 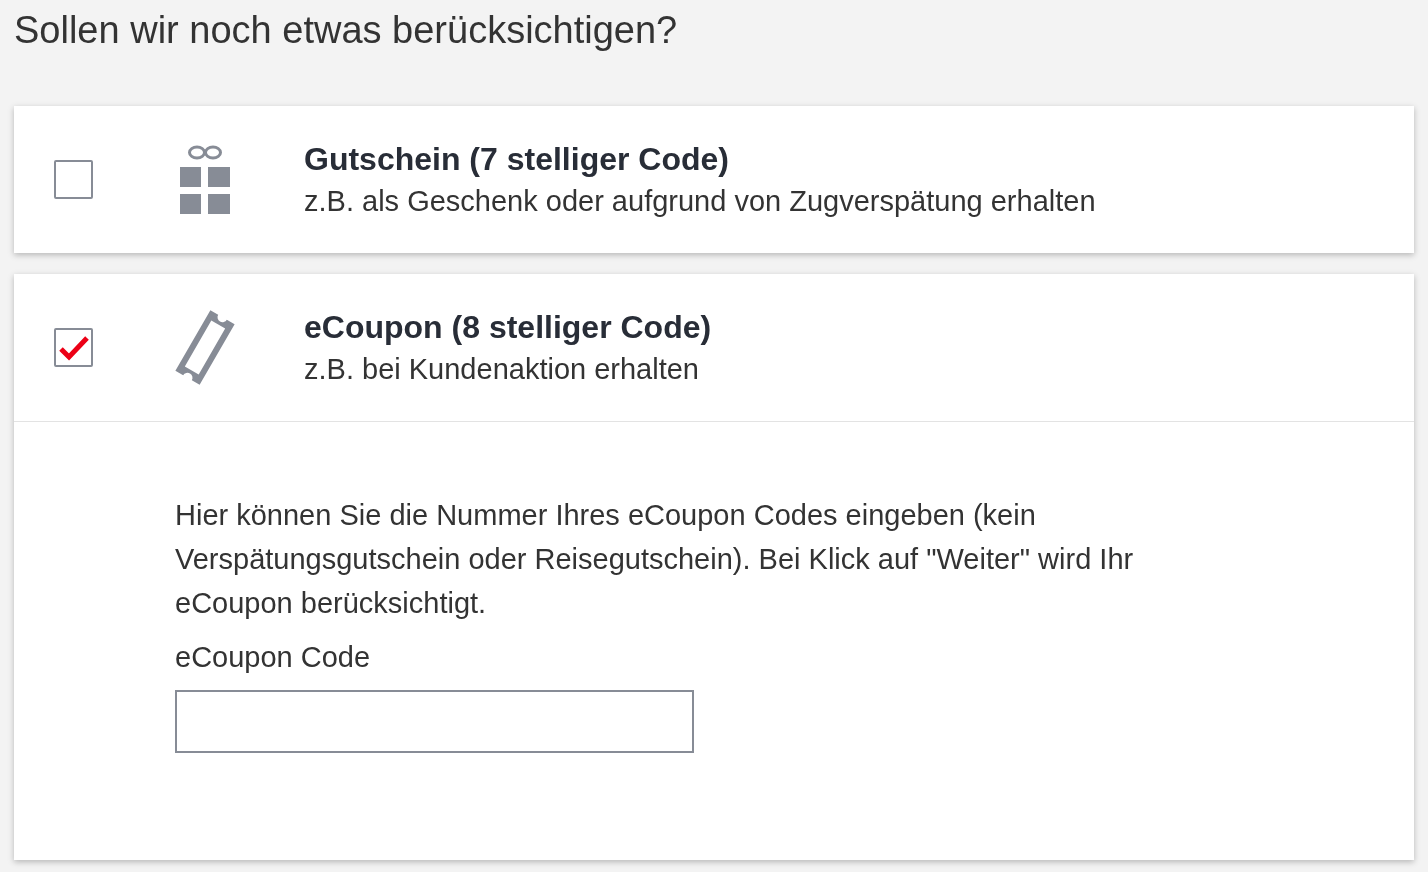 What do you see at coordinates (501, 369) in the screenshot?
I see `option-subtitle: z.B. bei Kundenaktion erhalten` at bounding box center [501, 369].